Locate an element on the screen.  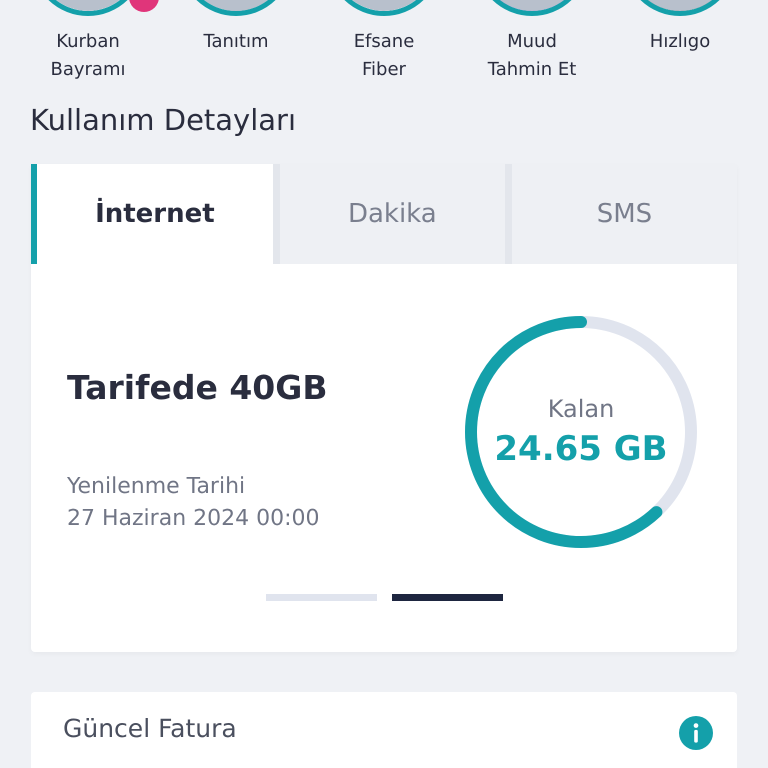
tab: Dakika is located at coordinates (392, 214).